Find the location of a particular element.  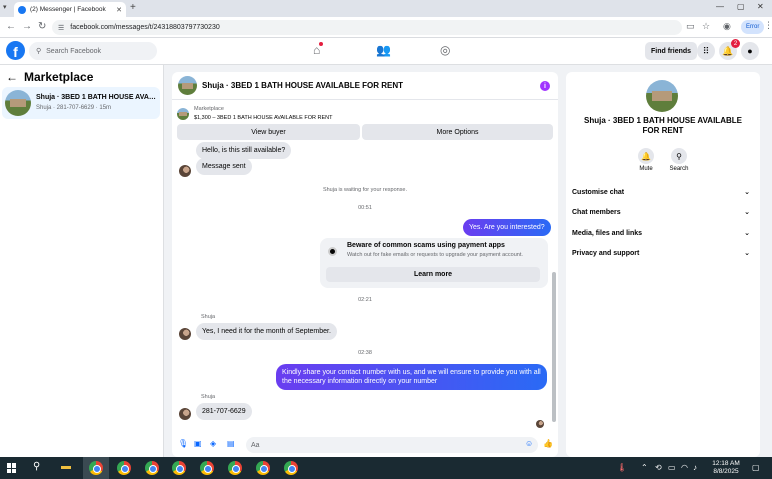

message-sent: Yes. Are you interested? is located at coordinates (507, 227).